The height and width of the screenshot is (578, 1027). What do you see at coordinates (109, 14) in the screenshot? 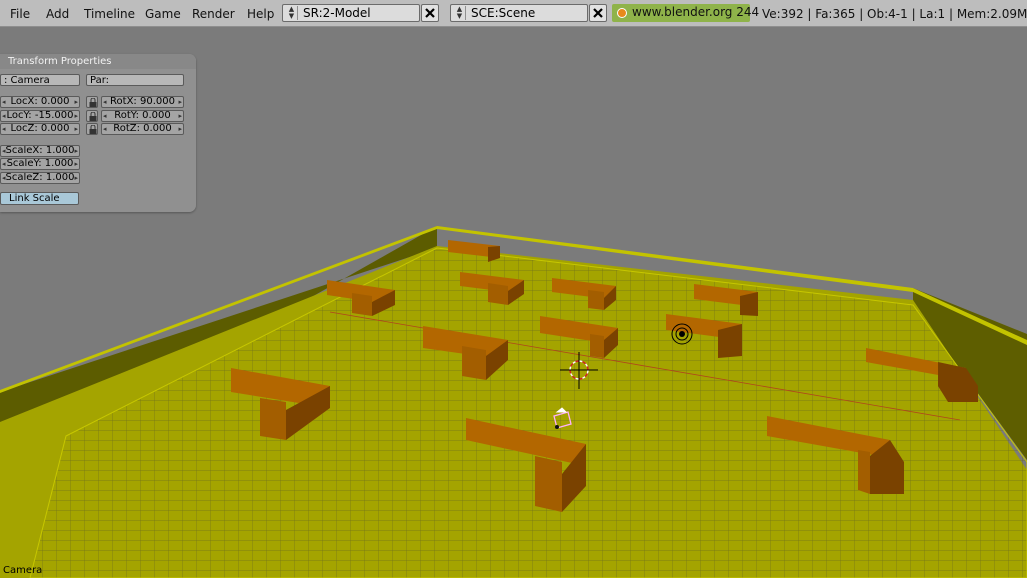
I see `menu-timeline: Timeline` at bounding box center [109, 14].